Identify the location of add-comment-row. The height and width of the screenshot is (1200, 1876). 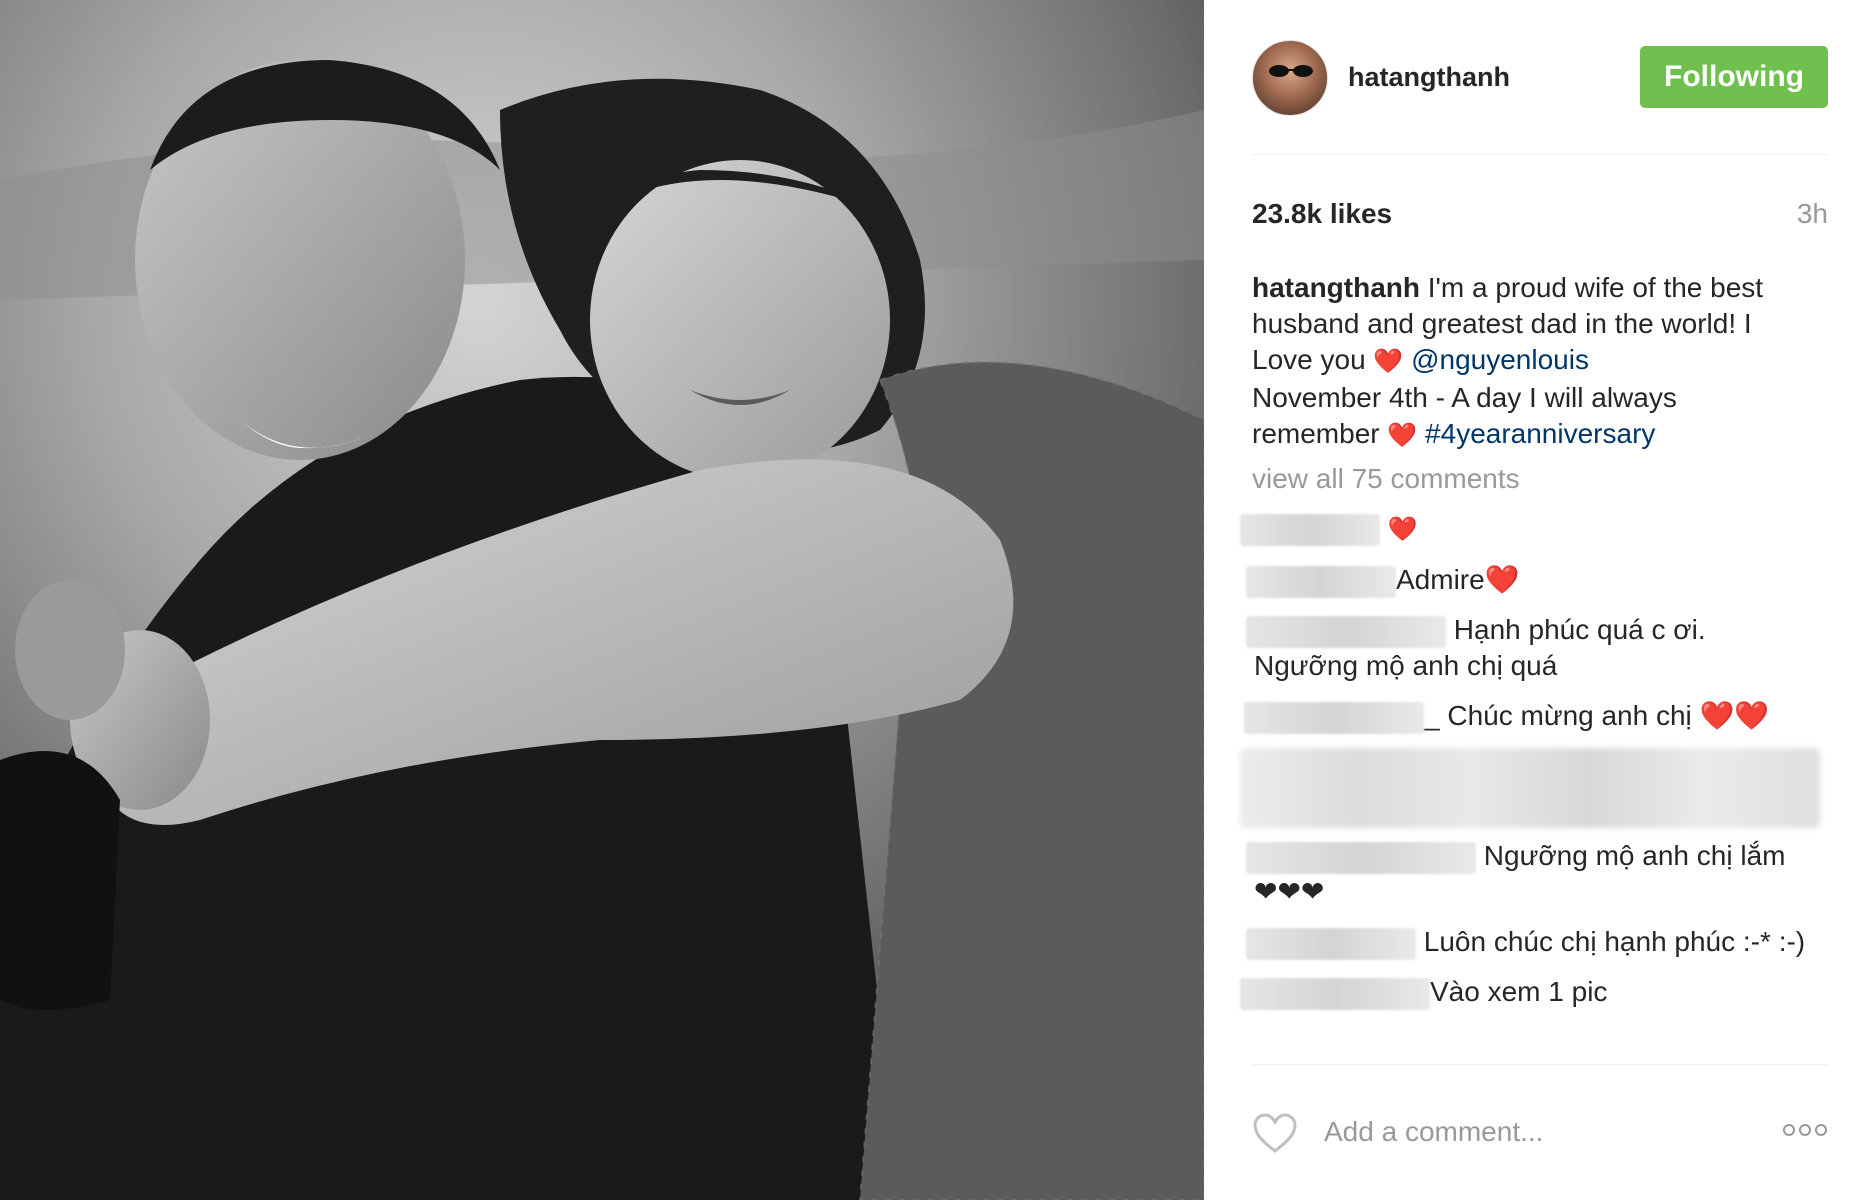
(1540, 1133).